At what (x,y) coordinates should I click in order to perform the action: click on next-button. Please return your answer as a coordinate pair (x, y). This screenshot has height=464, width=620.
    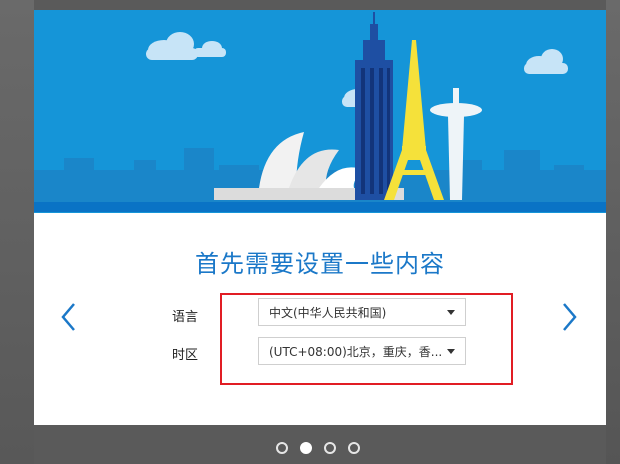
    Looking at the image, I should click on (569, 317).